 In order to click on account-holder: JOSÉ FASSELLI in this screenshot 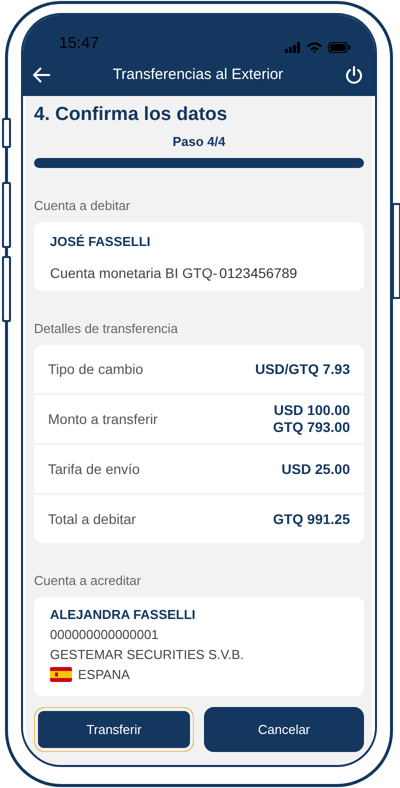, I will do `click(101, 241)`.